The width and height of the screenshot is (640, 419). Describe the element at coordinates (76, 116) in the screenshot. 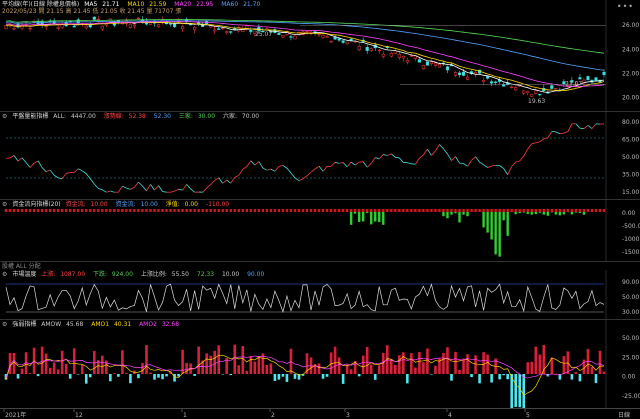

I see `breadth-stat-0: ALL: 4447.00` at that location.